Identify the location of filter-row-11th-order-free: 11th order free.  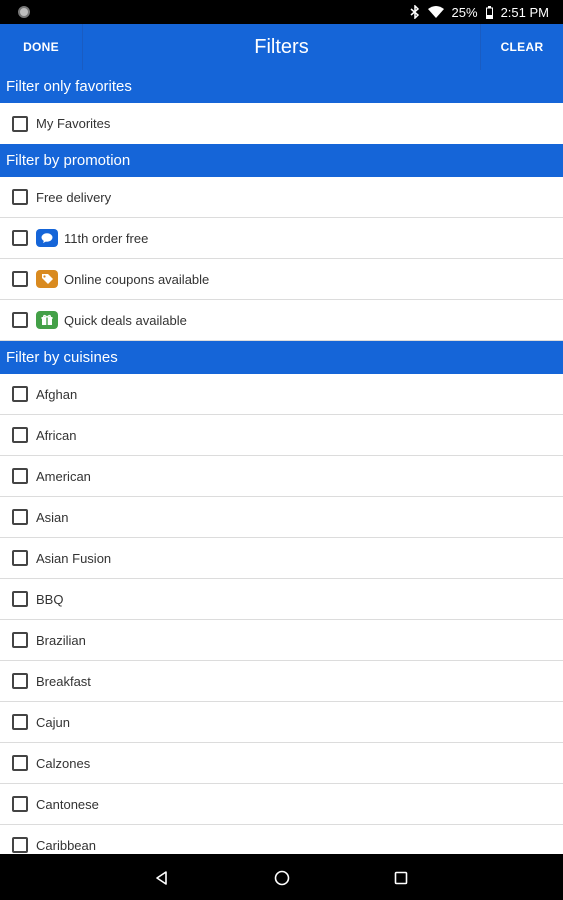
(281, 238).